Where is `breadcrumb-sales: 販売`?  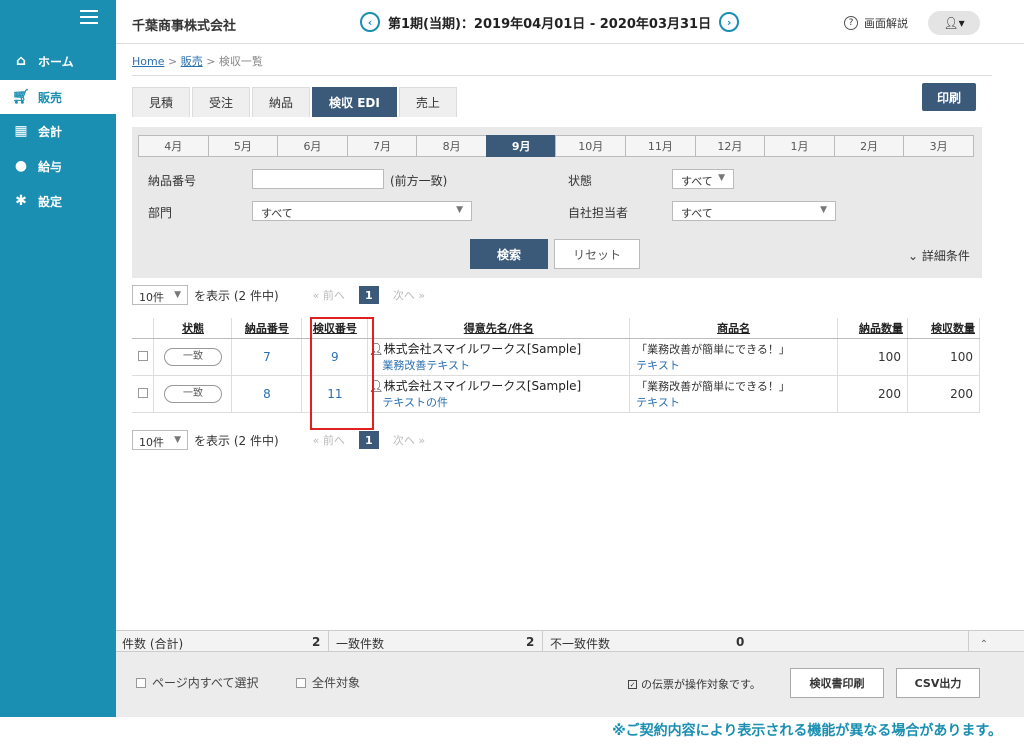
breadcrumb-sales: 販売 is located at coordinates (192, 61).